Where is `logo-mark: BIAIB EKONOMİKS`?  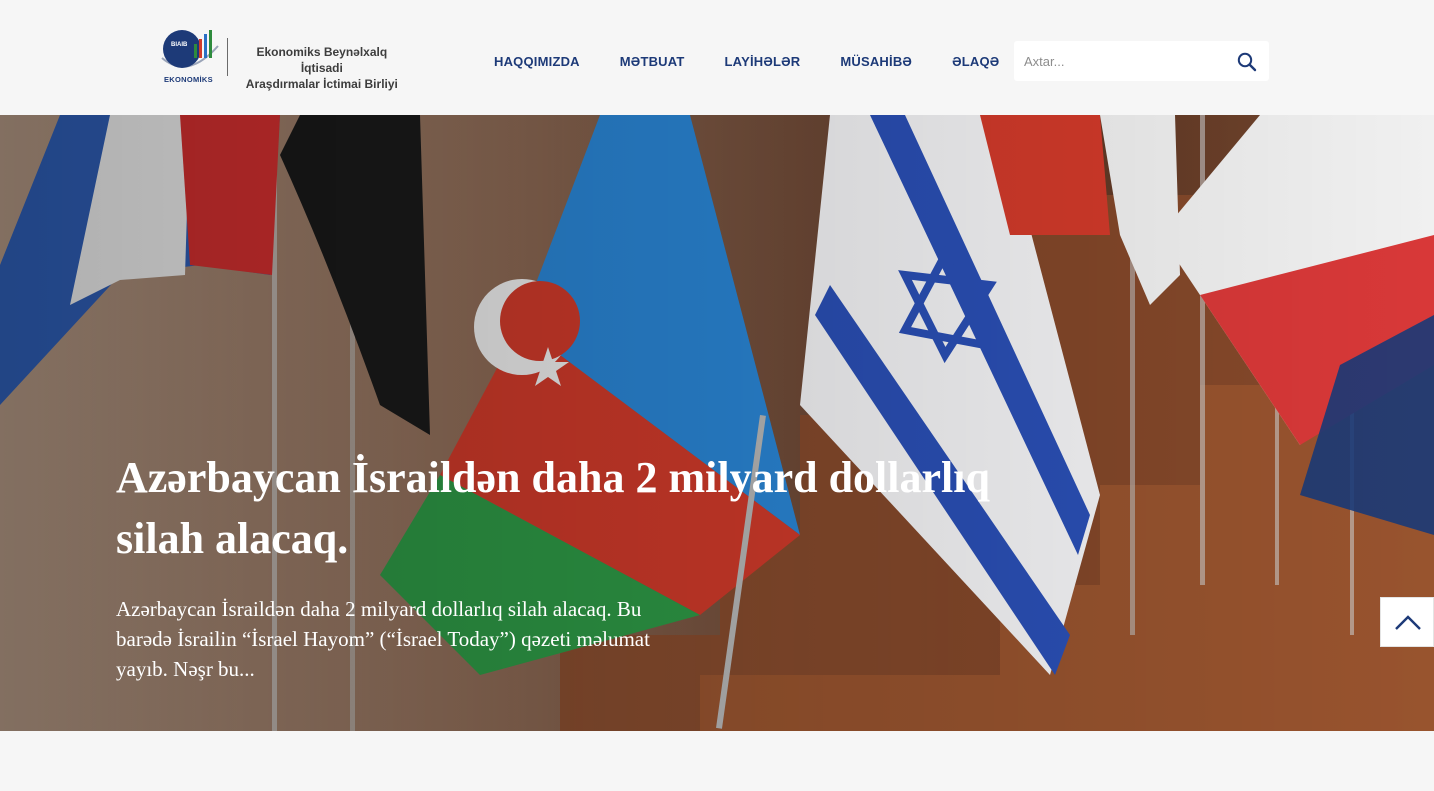
logo-mark: BIAIB EKONOMİKS is located at coordinates (188, 57).